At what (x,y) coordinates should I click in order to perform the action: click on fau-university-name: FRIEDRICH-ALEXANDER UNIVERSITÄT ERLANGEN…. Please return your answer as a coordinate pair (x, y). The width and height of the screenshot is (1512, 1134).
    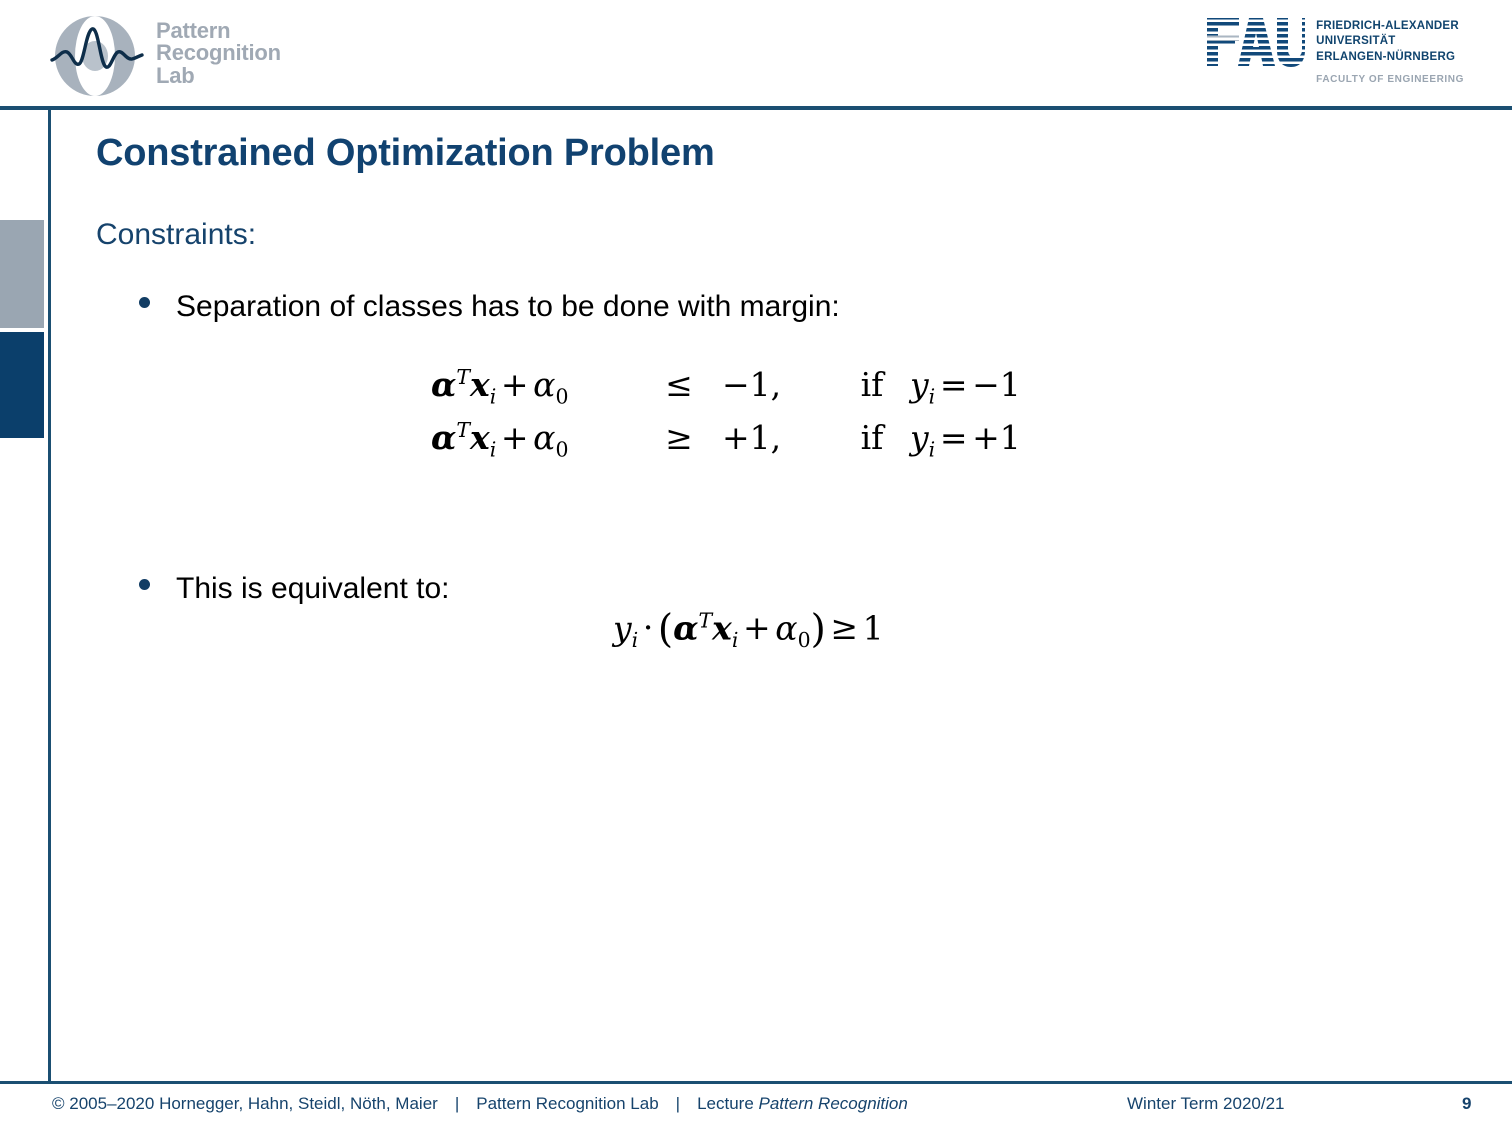
    Looking at the image, I should click on (1390, 52).